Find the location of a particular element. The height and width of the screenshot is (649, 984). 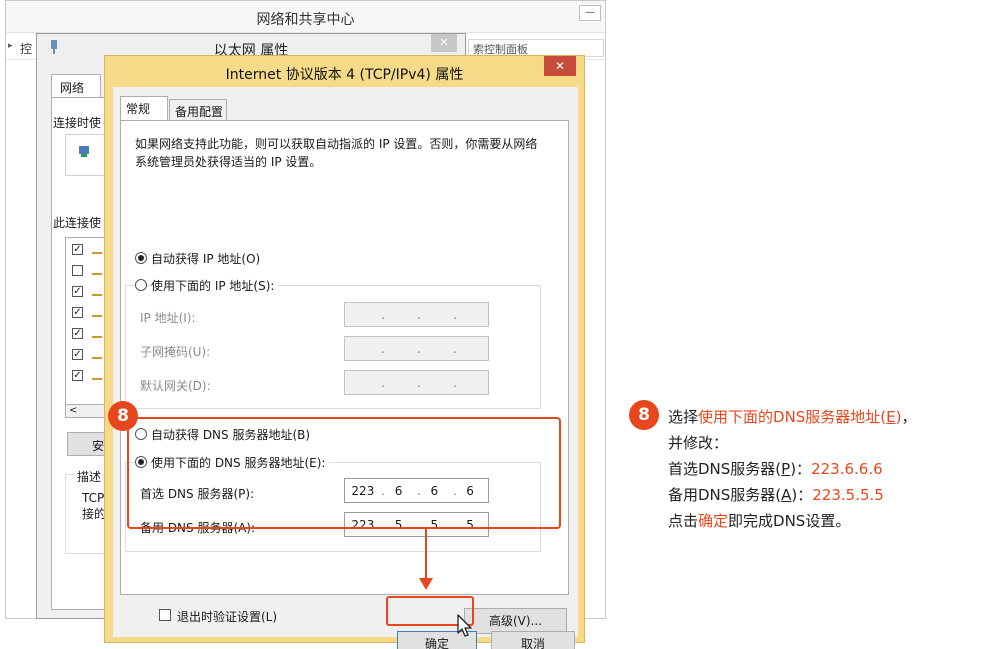

validate-on-exit-checkbox is located at coordinates (165, 615).